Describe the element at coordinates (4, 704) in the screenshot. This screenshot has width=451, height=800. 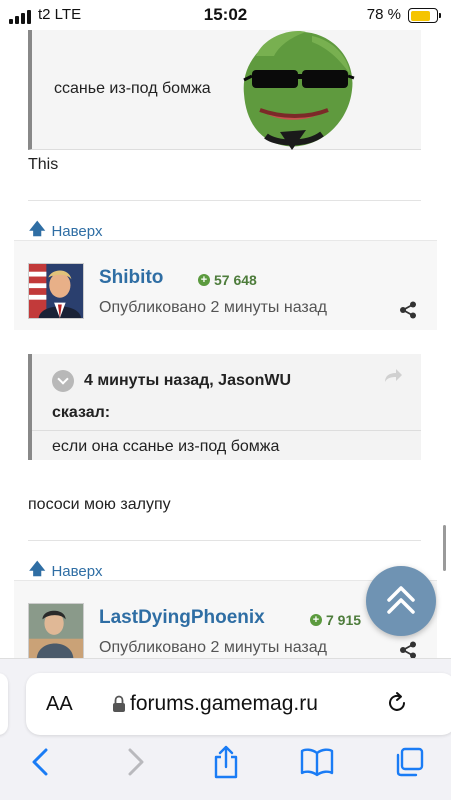
I see `previous-tab-edge` at that location.